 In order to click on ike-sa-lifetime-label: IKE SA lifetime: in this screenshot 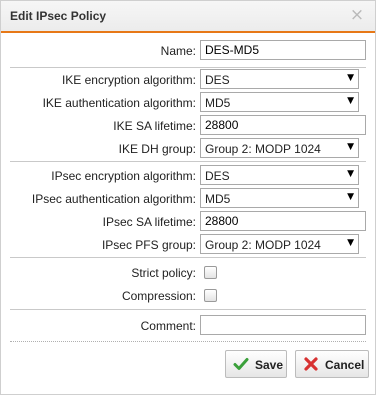, I will do `click(154, 126)`.